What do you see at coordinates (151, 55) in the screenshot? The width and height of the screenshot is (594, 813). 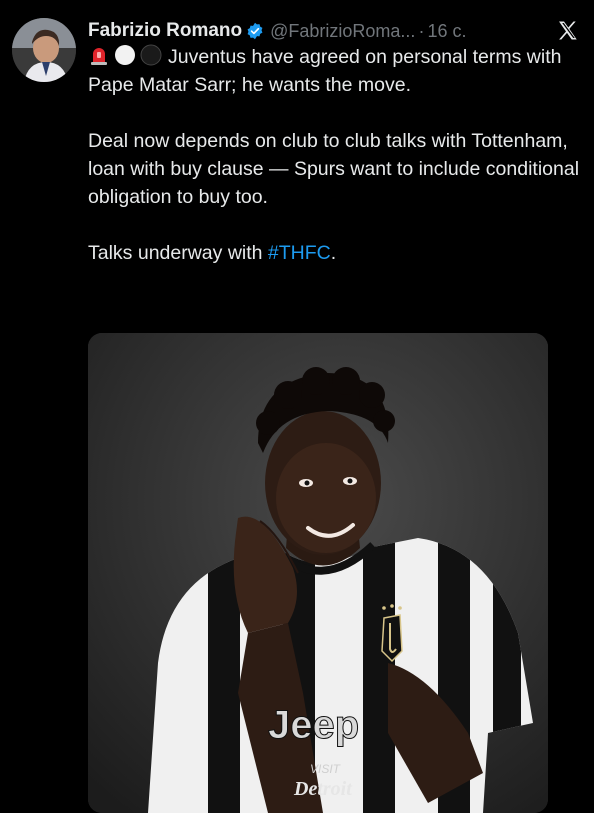 I see `black-circle-emoji-icon` at bounding box center [151, 55].